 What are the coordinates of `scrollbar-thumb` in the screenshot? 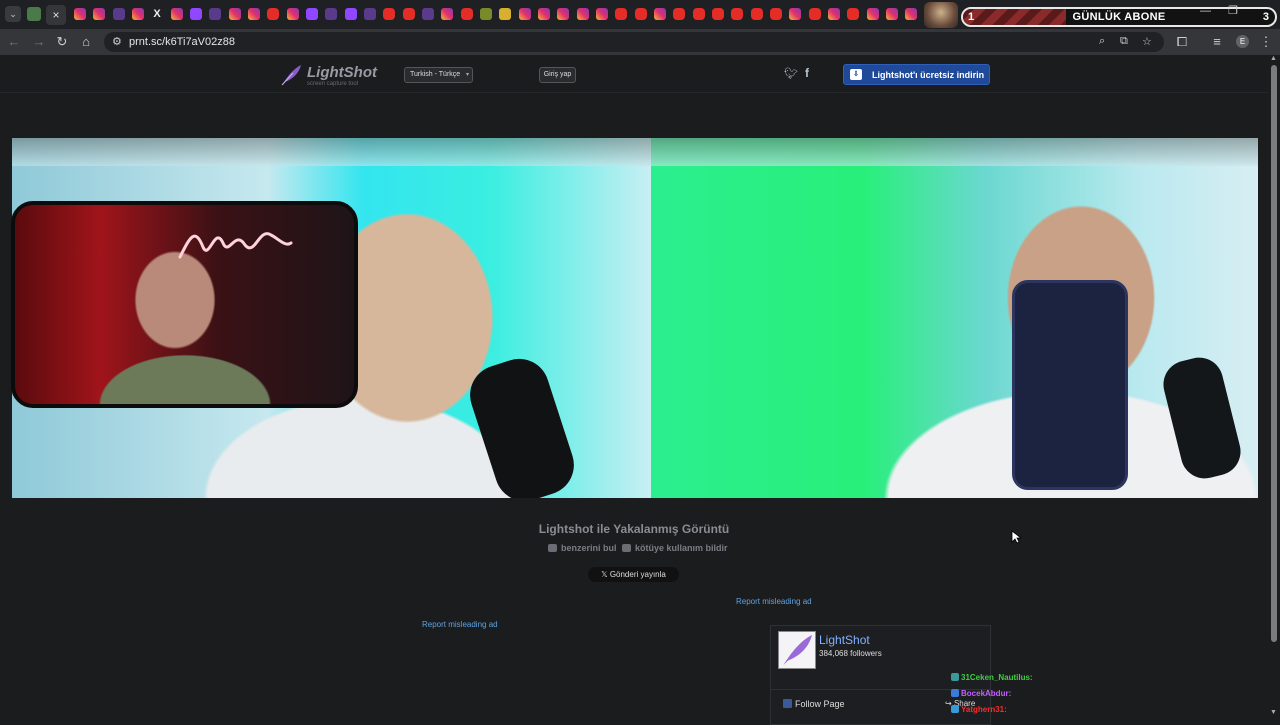 It's located at (1274, 353).